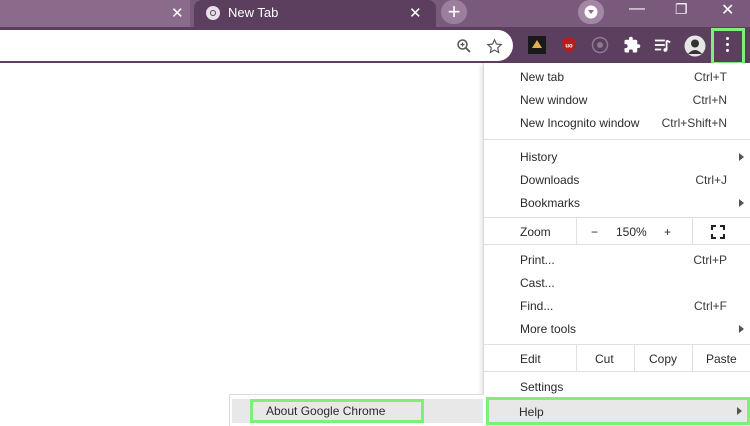  Describe the element at coordinates (663, 359) in the screenshot. I see `copy-button: Copy` at that location.